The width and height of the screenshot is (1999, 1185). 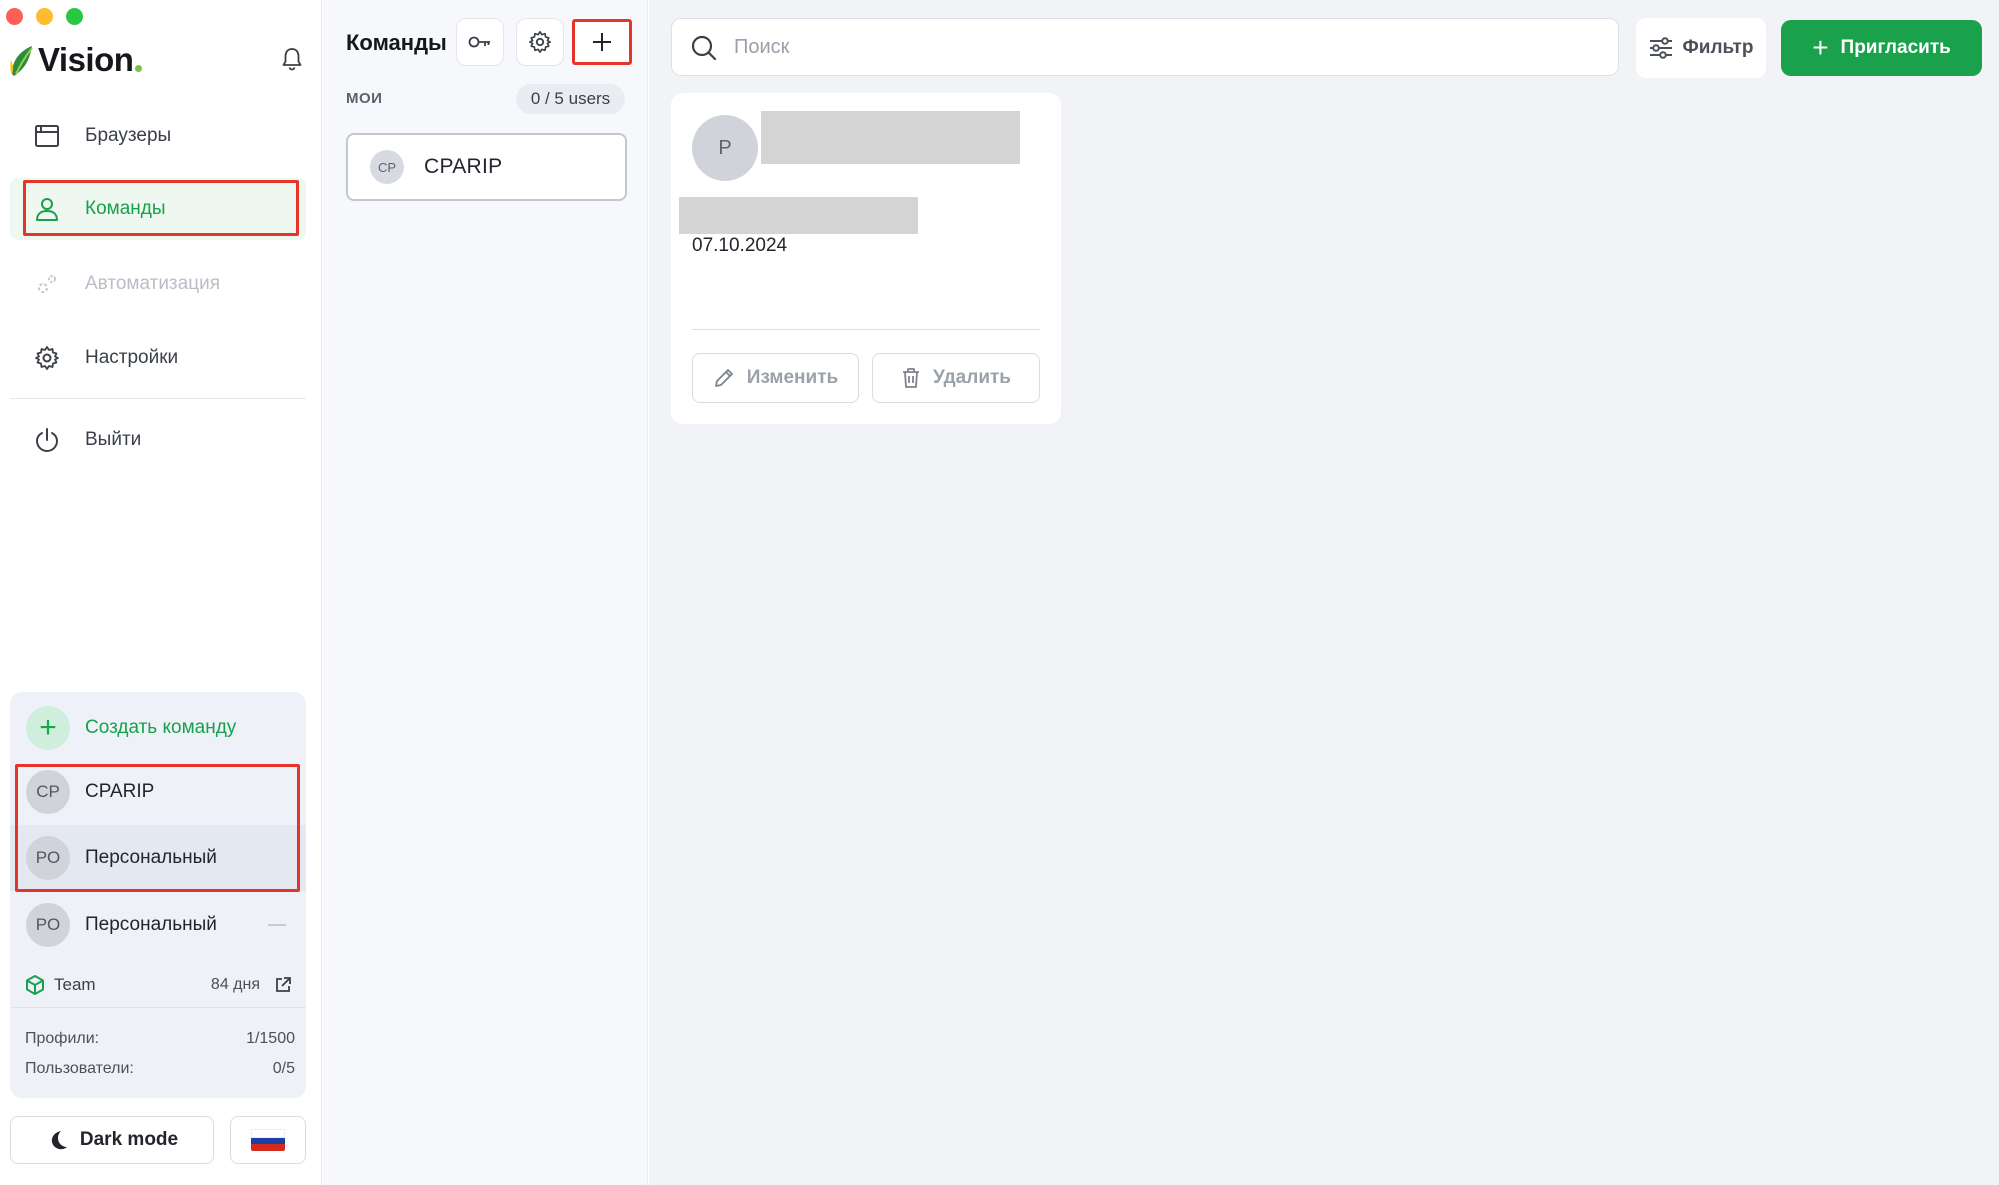 What do you see at coordinates (158, 985) in the screenshot?
I see `plan-info: Team 84 дня` at bounding box center [158, 985].